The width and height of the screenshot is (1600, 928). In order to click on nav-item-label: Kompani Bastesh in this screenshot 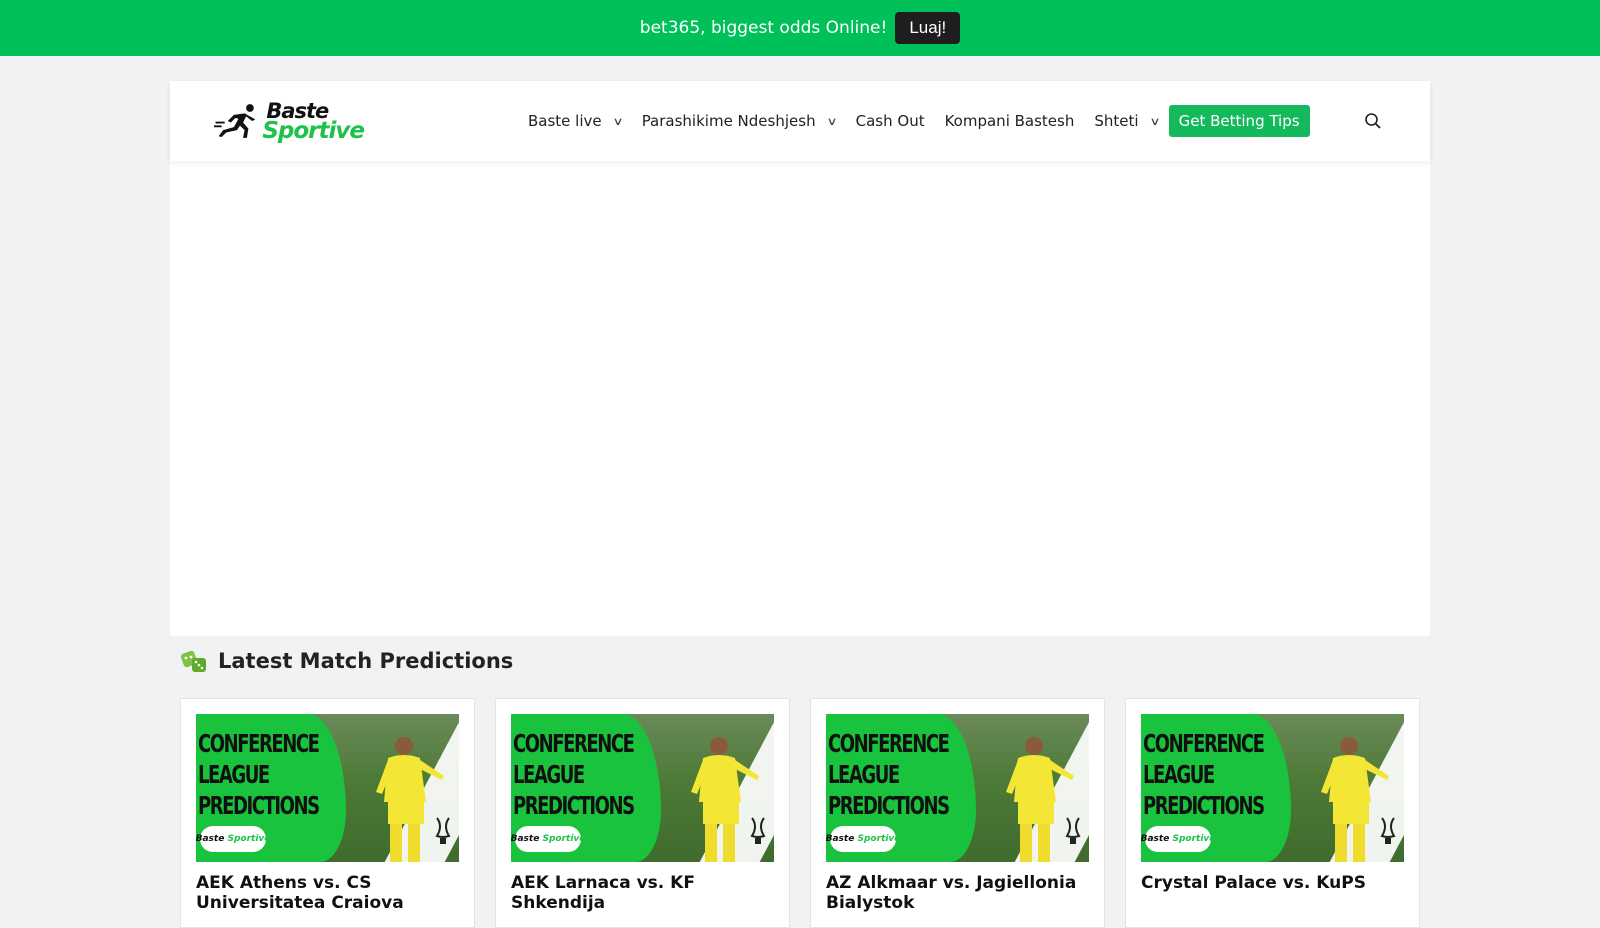, I will do `click(1009, 121)`.